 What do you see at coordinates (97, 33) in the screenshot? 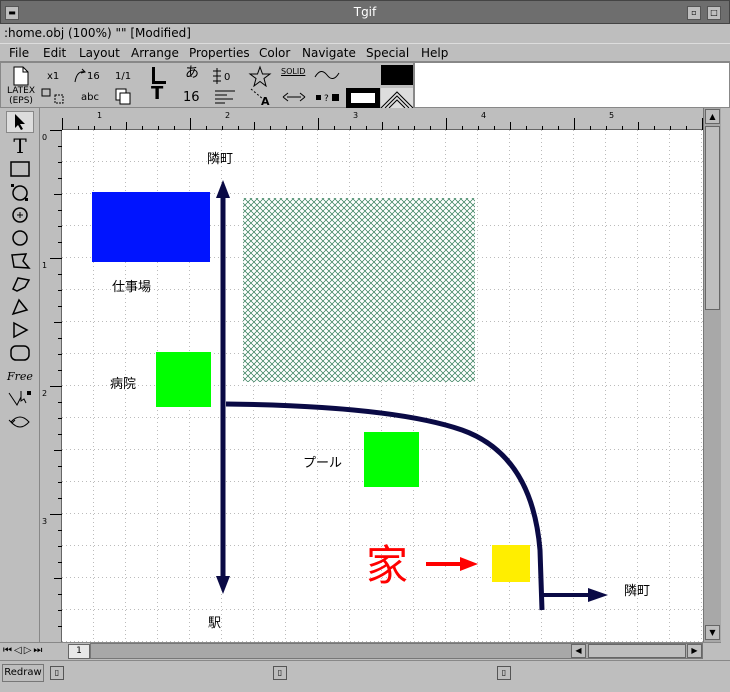
I see `file-status: :home.obj (100%) "" [Modified]` at bounding box center [97, 33].